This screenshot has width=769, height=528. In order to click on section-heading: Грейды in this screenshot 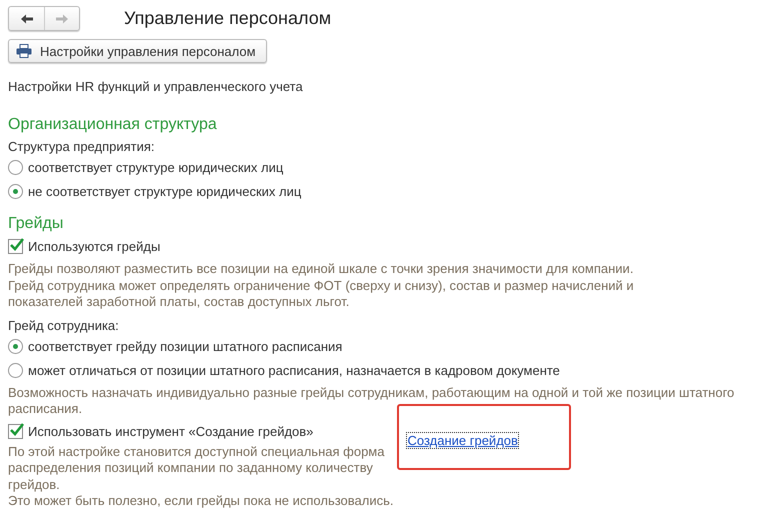, I will do `click(36, 224)`.